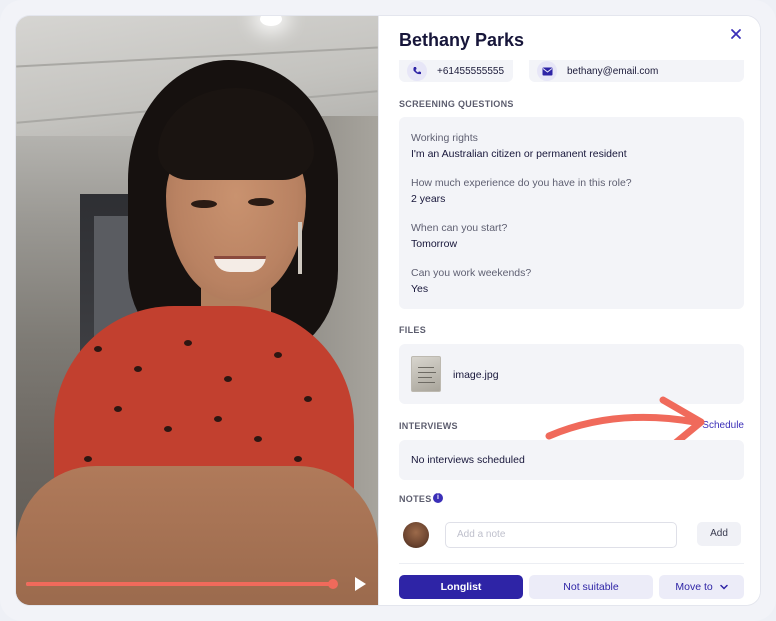 Image resolution: width=776 pixels, height=621 pixels. I want to click on close-icon, so click(736, 34).